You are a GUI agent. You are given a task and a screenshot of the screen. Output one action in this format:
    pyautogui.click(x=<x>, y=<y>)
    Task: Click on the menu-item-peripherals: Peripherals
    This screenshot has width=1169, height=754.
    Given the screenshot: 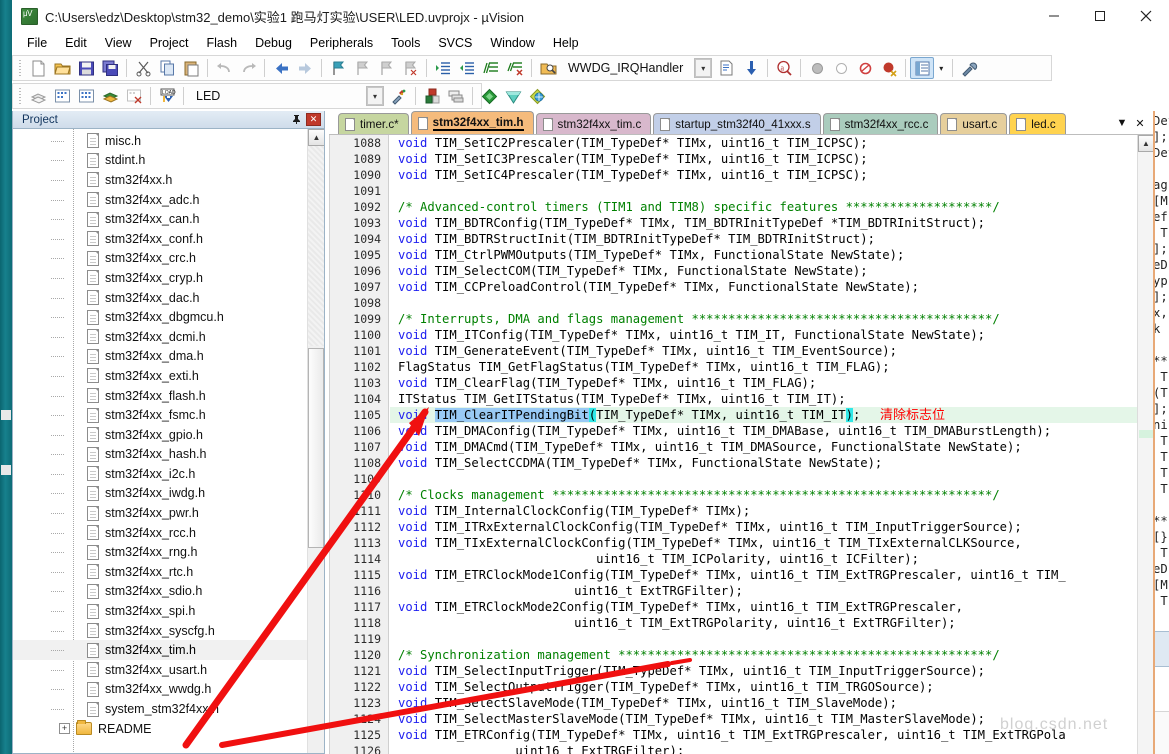 What is the action you would take?
    pyautogui.click(x=341, y=43)
    